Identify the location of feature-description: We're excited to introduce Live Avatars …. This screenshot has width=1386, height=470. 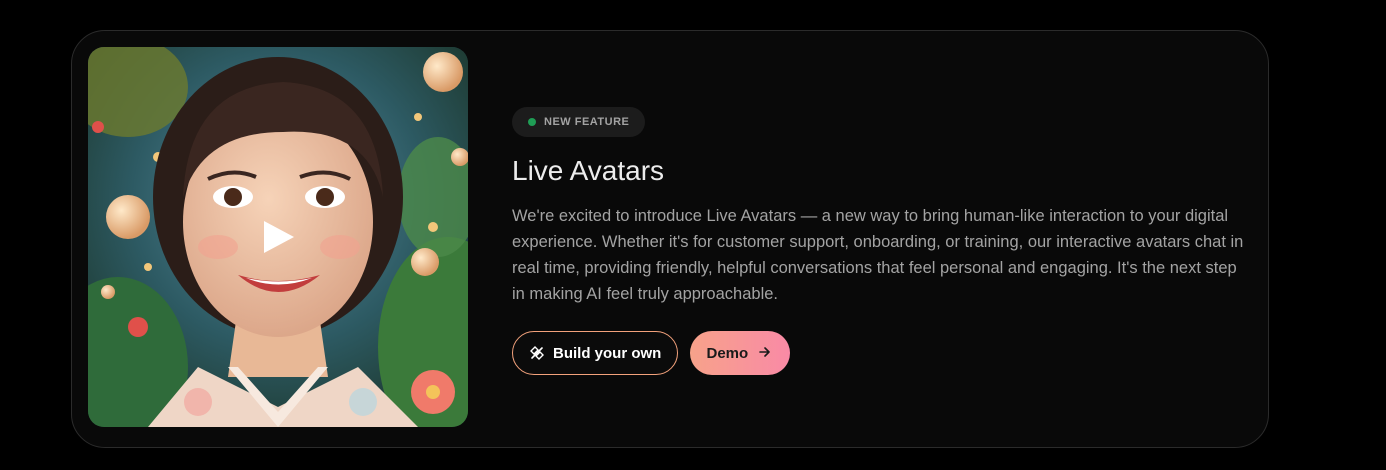
(878, 255).